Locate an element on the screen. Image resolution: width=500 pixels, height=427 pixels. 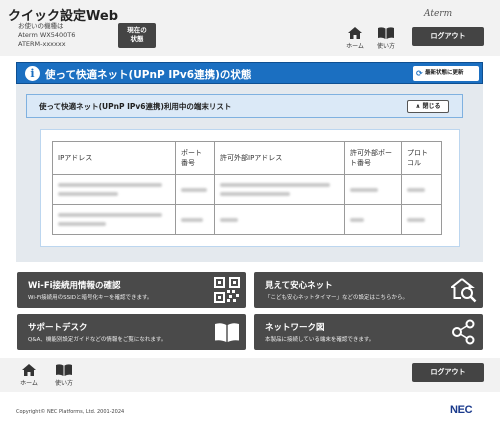
close-button: ∧ 閉じる is located at coordinates (428, 106).